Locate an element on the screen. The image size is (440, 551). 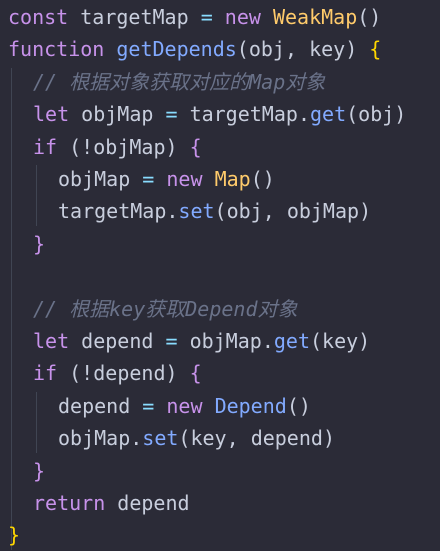
token-comment: // 根据key获取Depend对象 is located at coordinates (165, 308).